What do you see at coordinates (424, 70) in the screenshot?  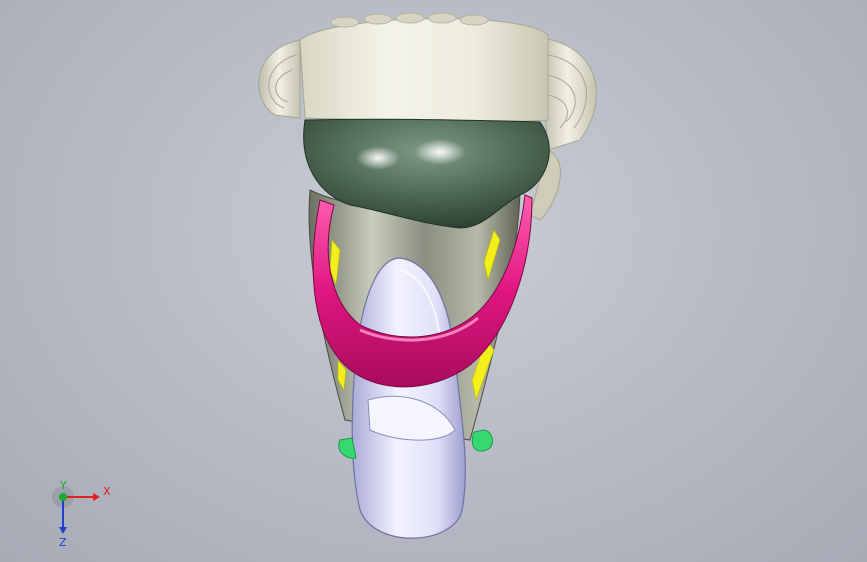 I see `top-cap` at bounding box center [424, 70].